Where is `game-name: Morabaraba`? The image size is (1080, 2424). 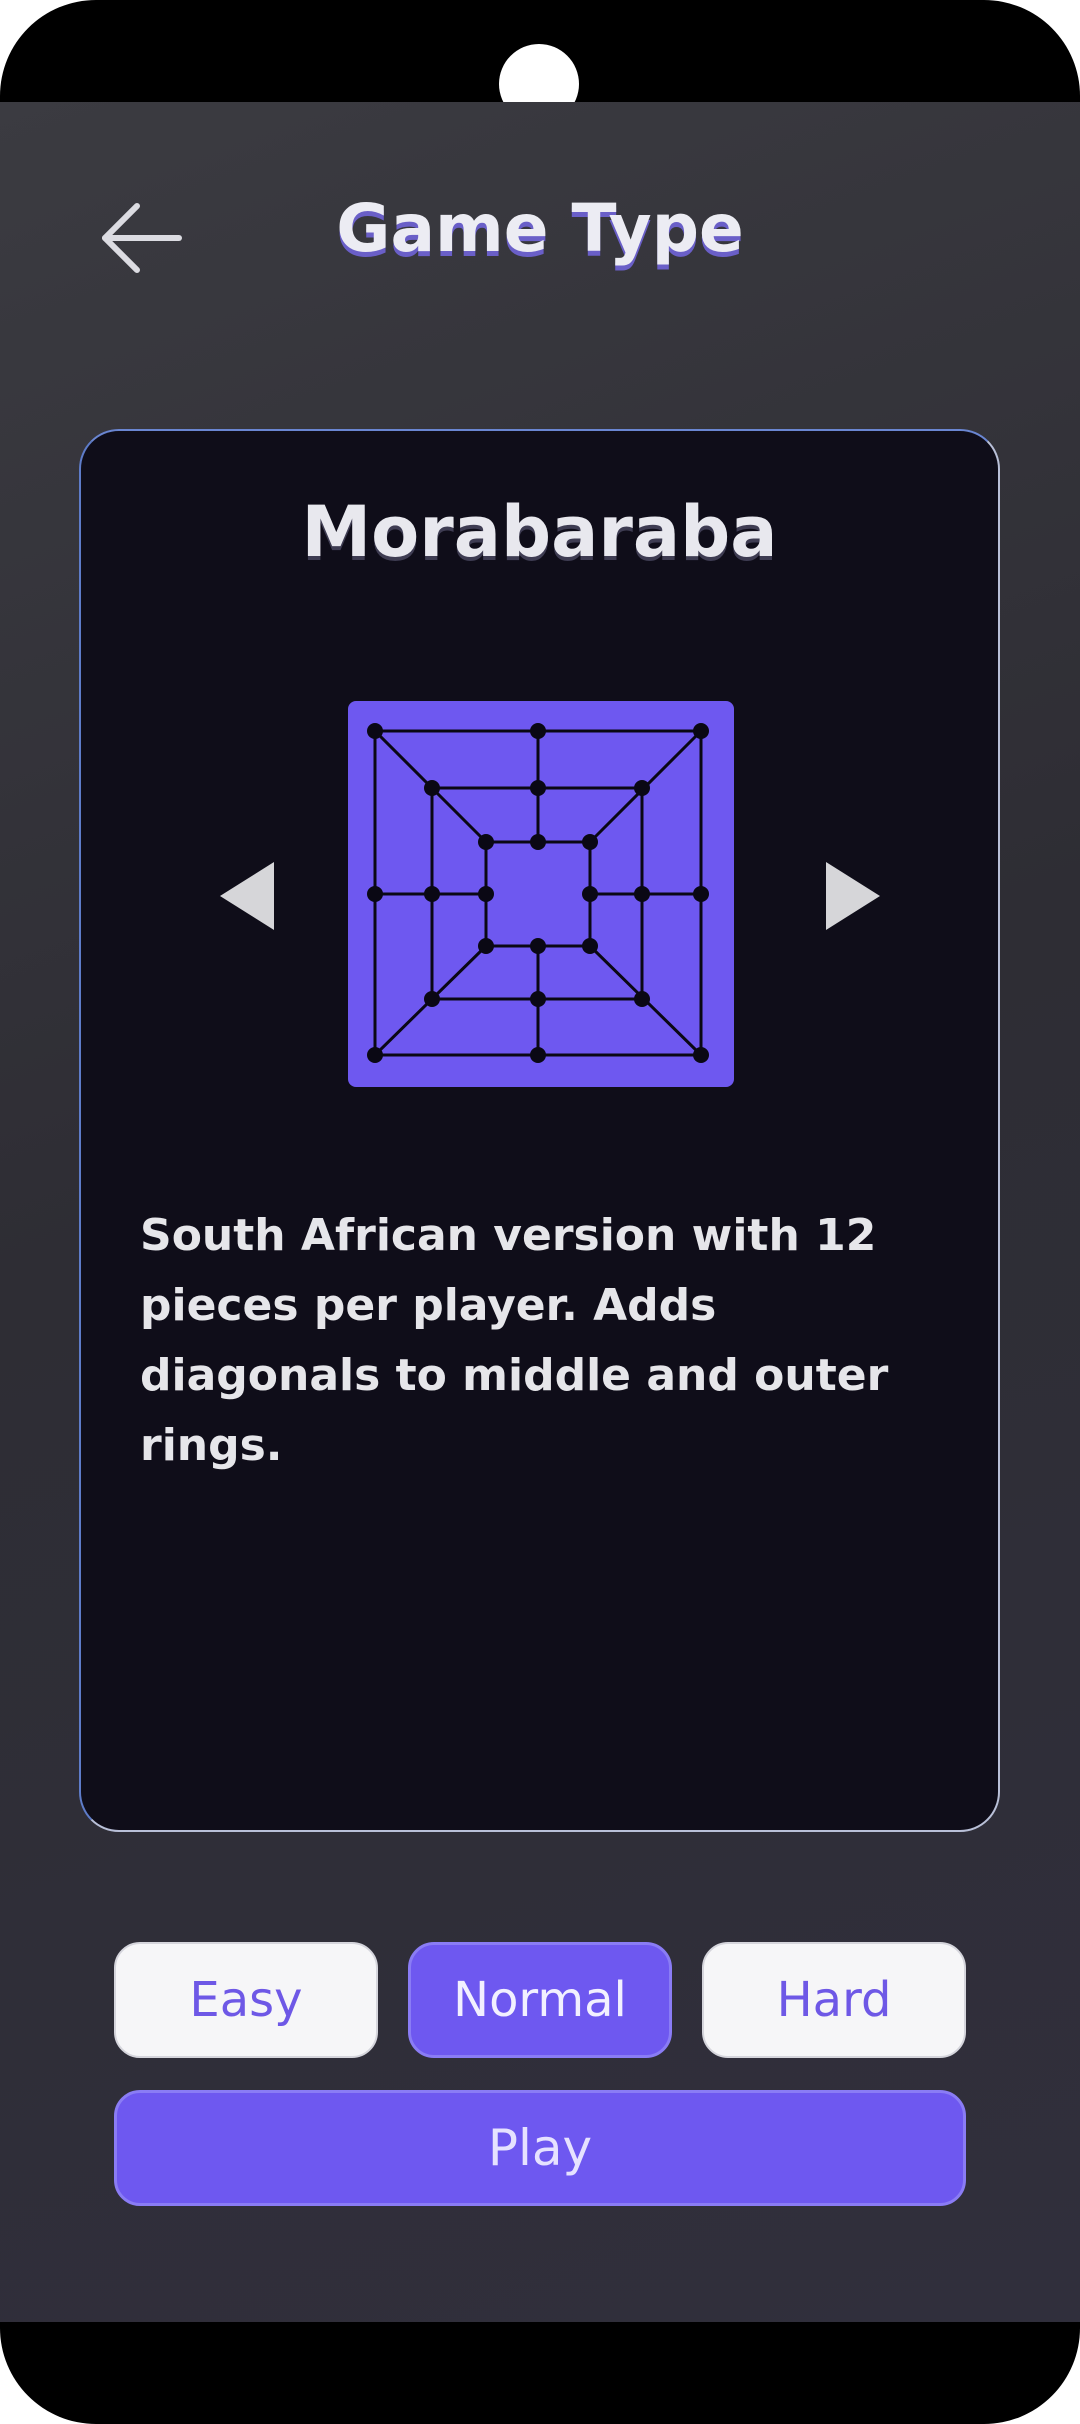 game-name: Morabaraba is located at coordinates (539, 532).